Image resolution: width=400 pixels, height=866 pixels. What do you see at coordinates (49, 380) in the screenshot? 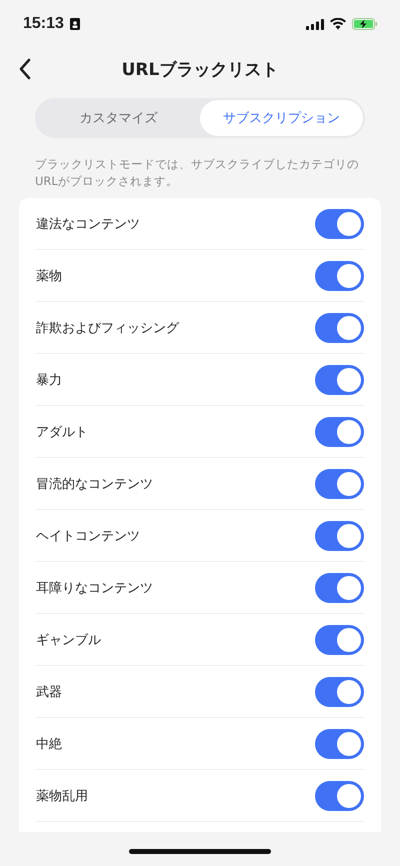
I see `category-label: 暴力` at bounding box center [49, 380].